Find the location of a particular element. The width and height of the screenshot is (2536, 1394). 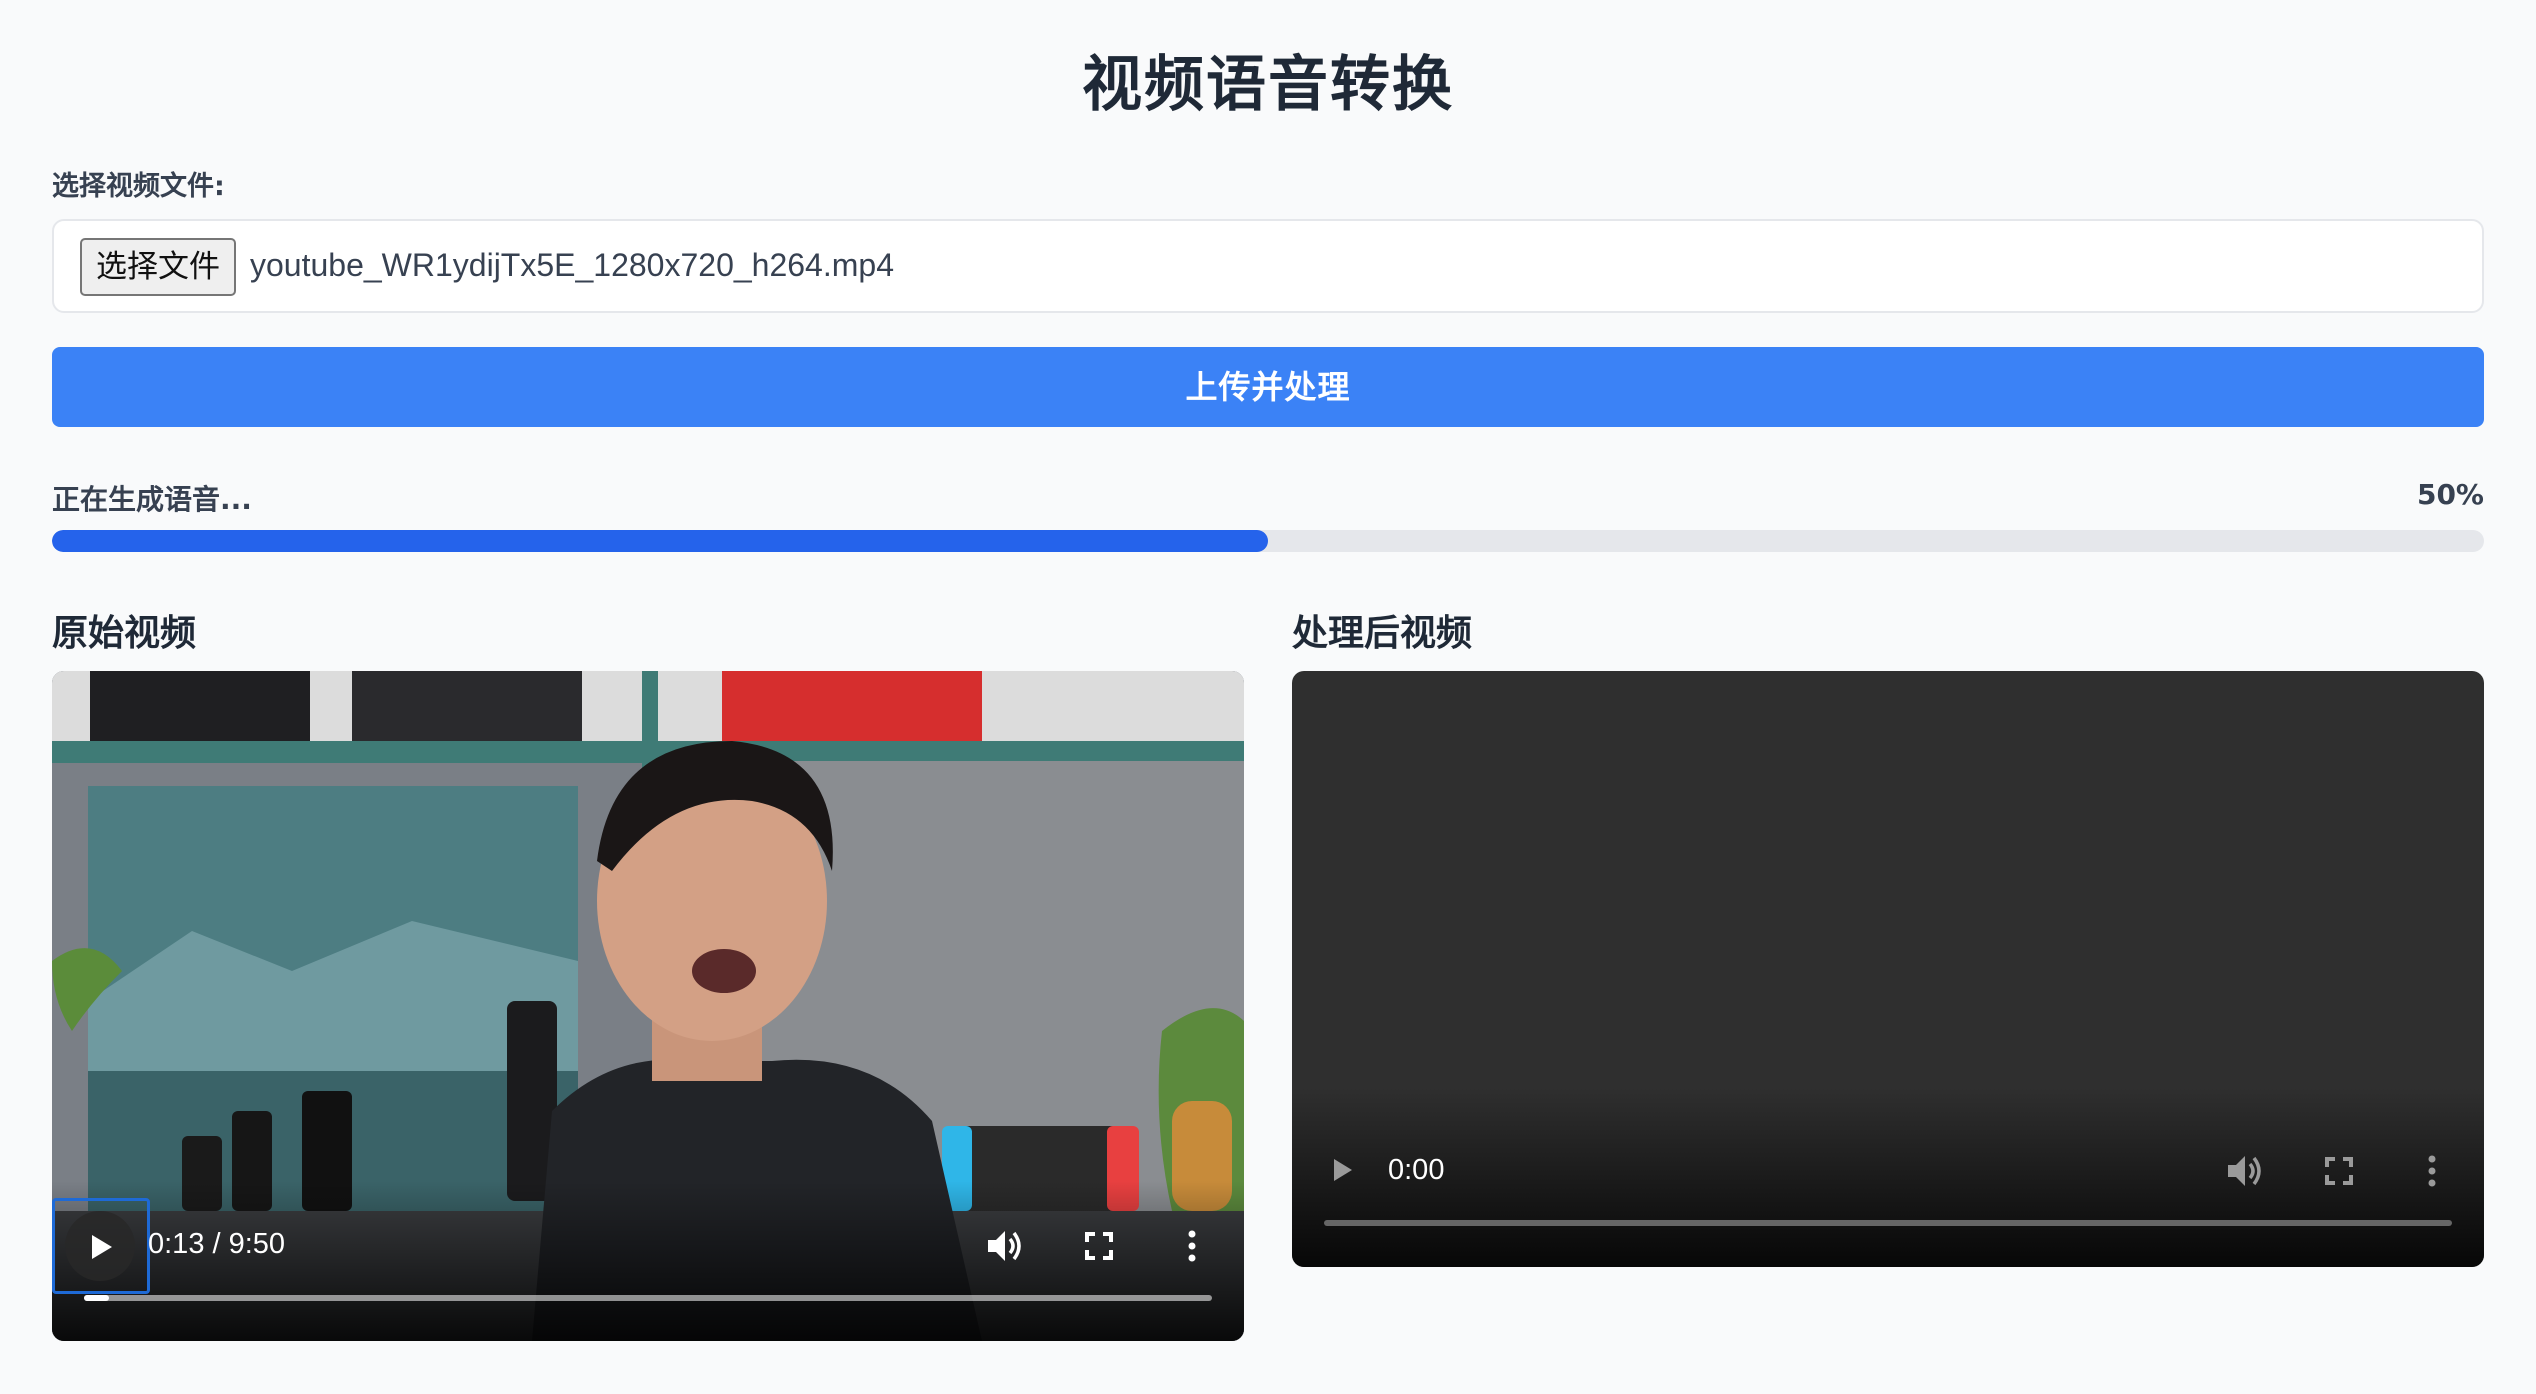

file-input-label: 选择视频文件: is located at coordinates (138, 186).